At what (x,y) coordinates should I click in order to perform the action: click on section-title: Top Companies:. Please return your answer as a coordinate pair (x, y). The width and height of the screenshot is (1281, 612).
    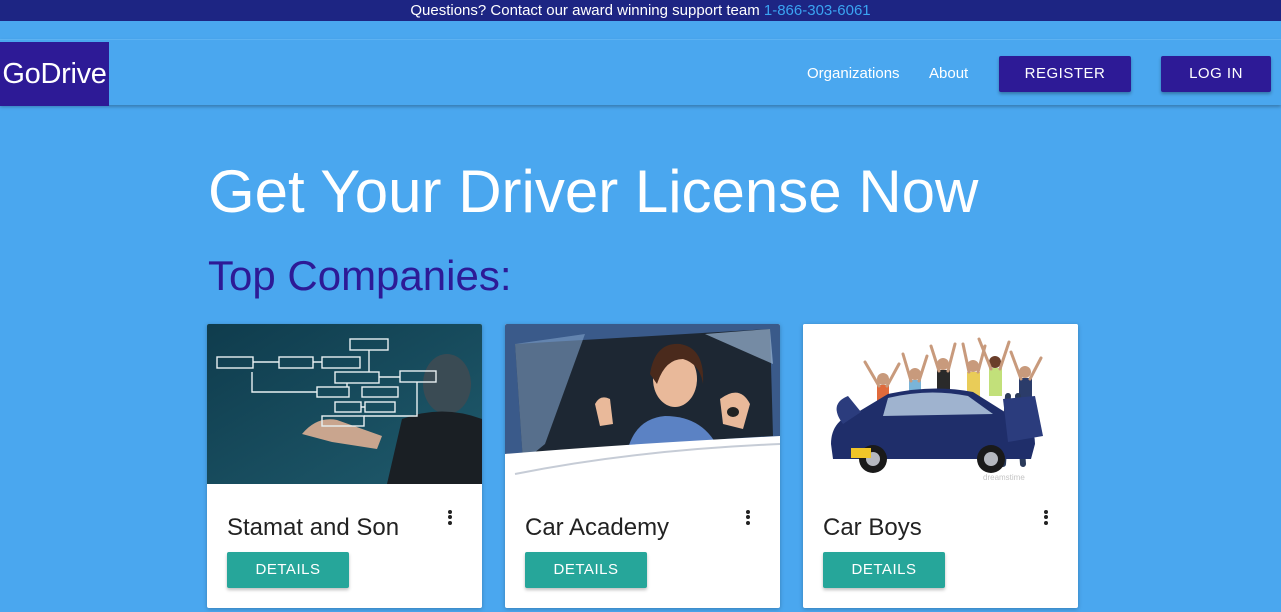
    Looking at the image, I should click on (360, 275).